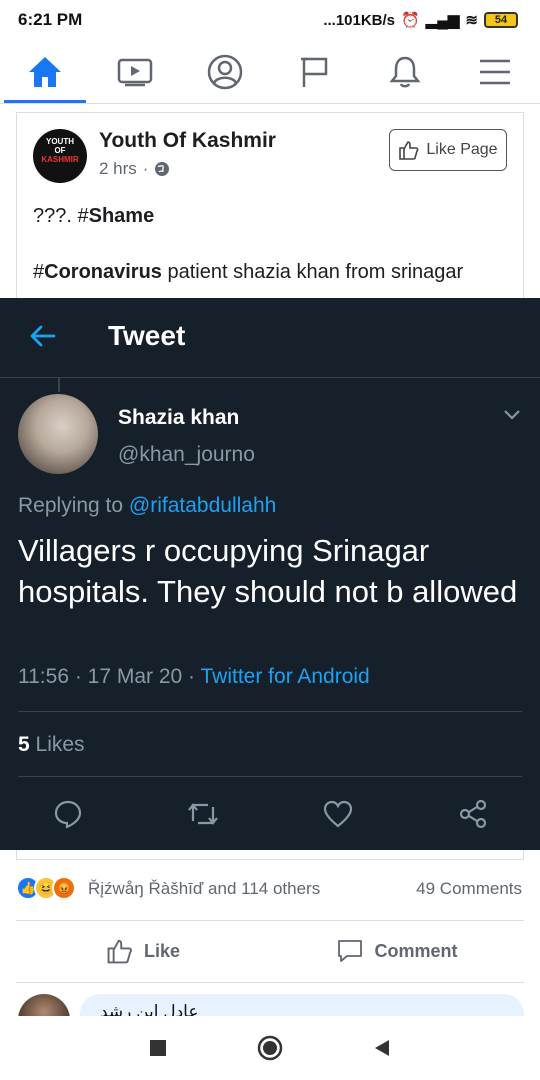 This screenshot has width=540, height=1080. I want to click on heart-icon, so click(337, 814).